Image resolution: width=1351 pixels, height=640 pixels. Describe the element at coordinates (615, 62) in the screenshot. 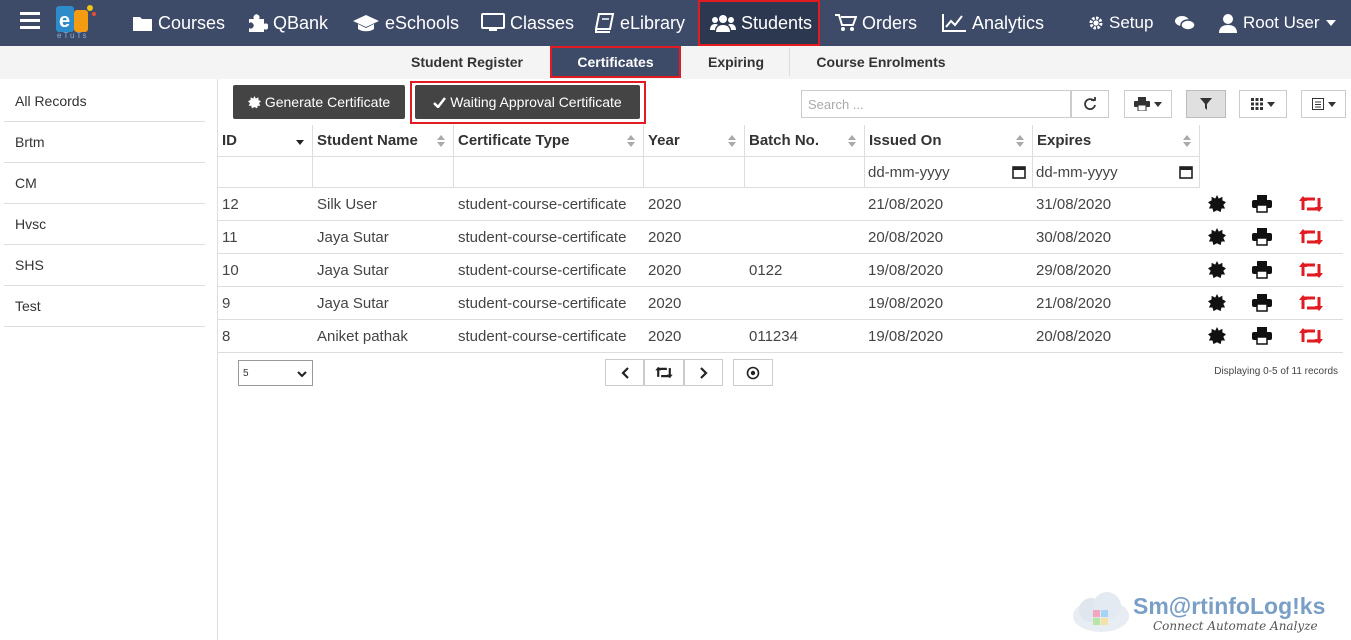

I see `subtab-certificates: Certificates` at that location.